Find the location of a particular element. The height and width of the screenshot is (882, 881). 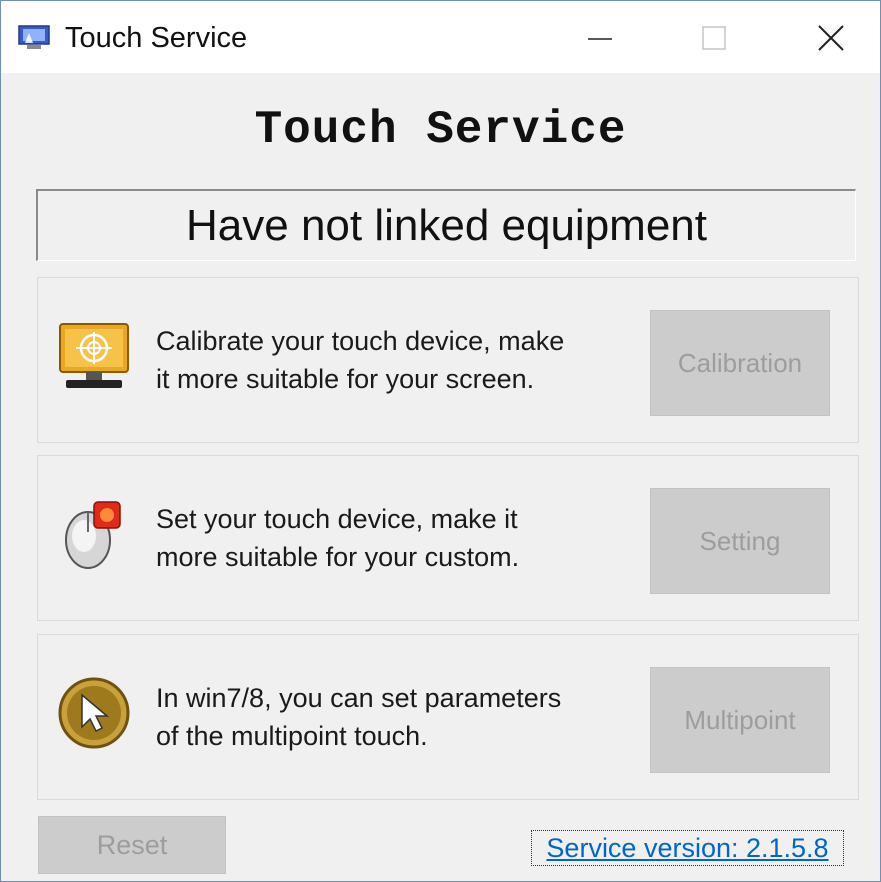

mouse-setting-icon is located at coordinates (94, 534).